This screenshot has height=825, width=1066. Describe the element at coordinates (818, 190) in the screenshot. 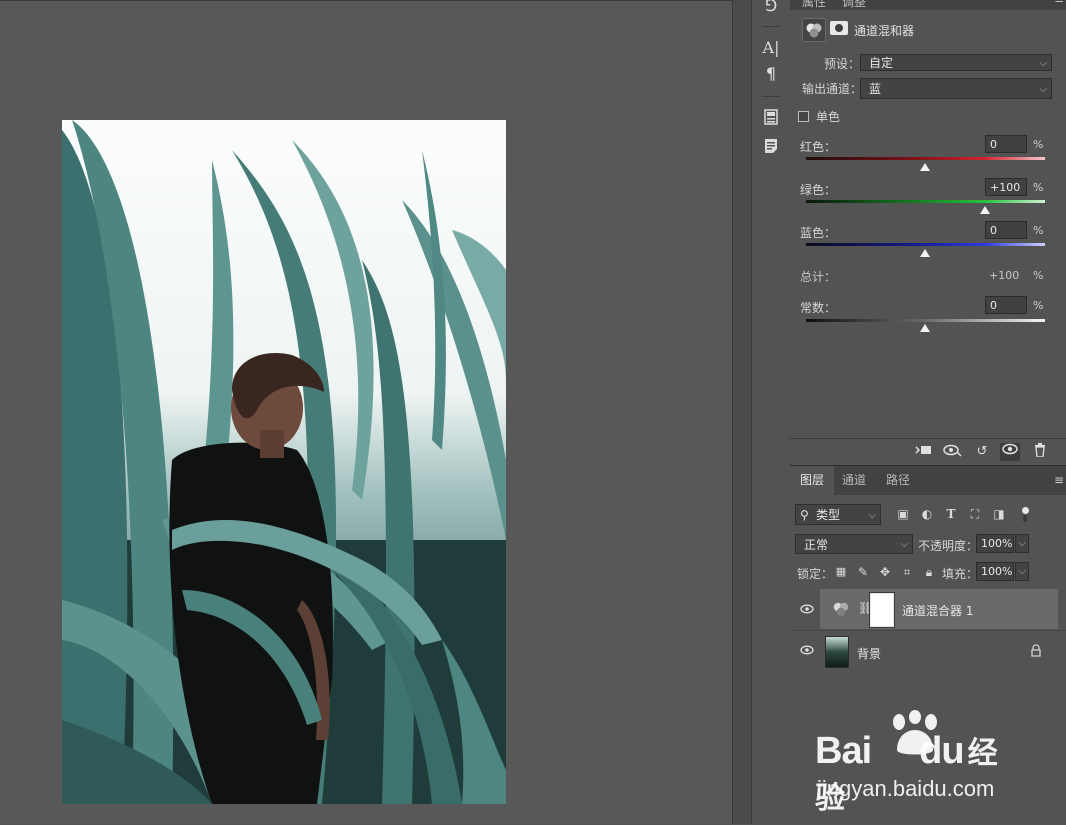

I see `green-label: 绿色：` at that location.